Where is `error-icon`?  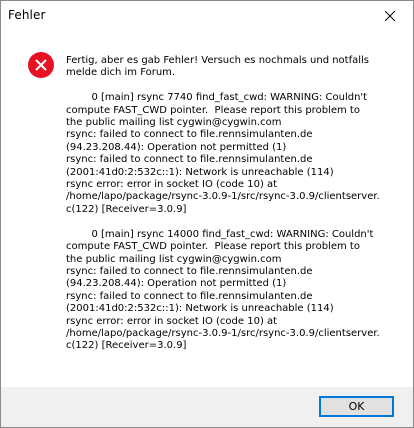
error-icon is located at coordinates (41, 65).